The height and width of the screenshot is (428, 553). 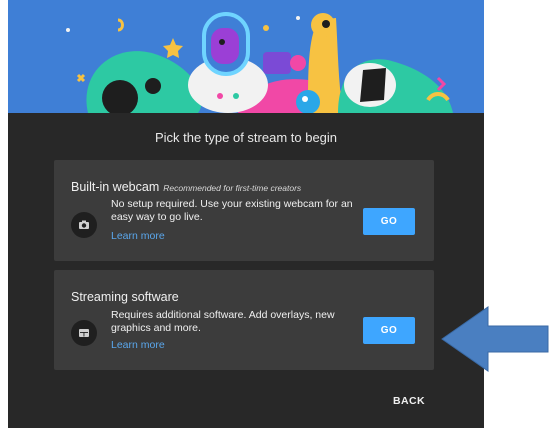 I want to click on card-title-text: Built-in webcam, so click(x=115, y=187).